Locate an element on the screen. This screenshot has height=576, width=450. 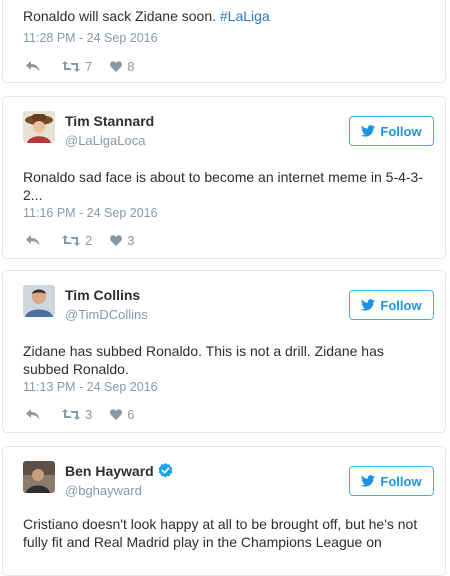
retweet-button: 2 is located at coordinates (77, 240).